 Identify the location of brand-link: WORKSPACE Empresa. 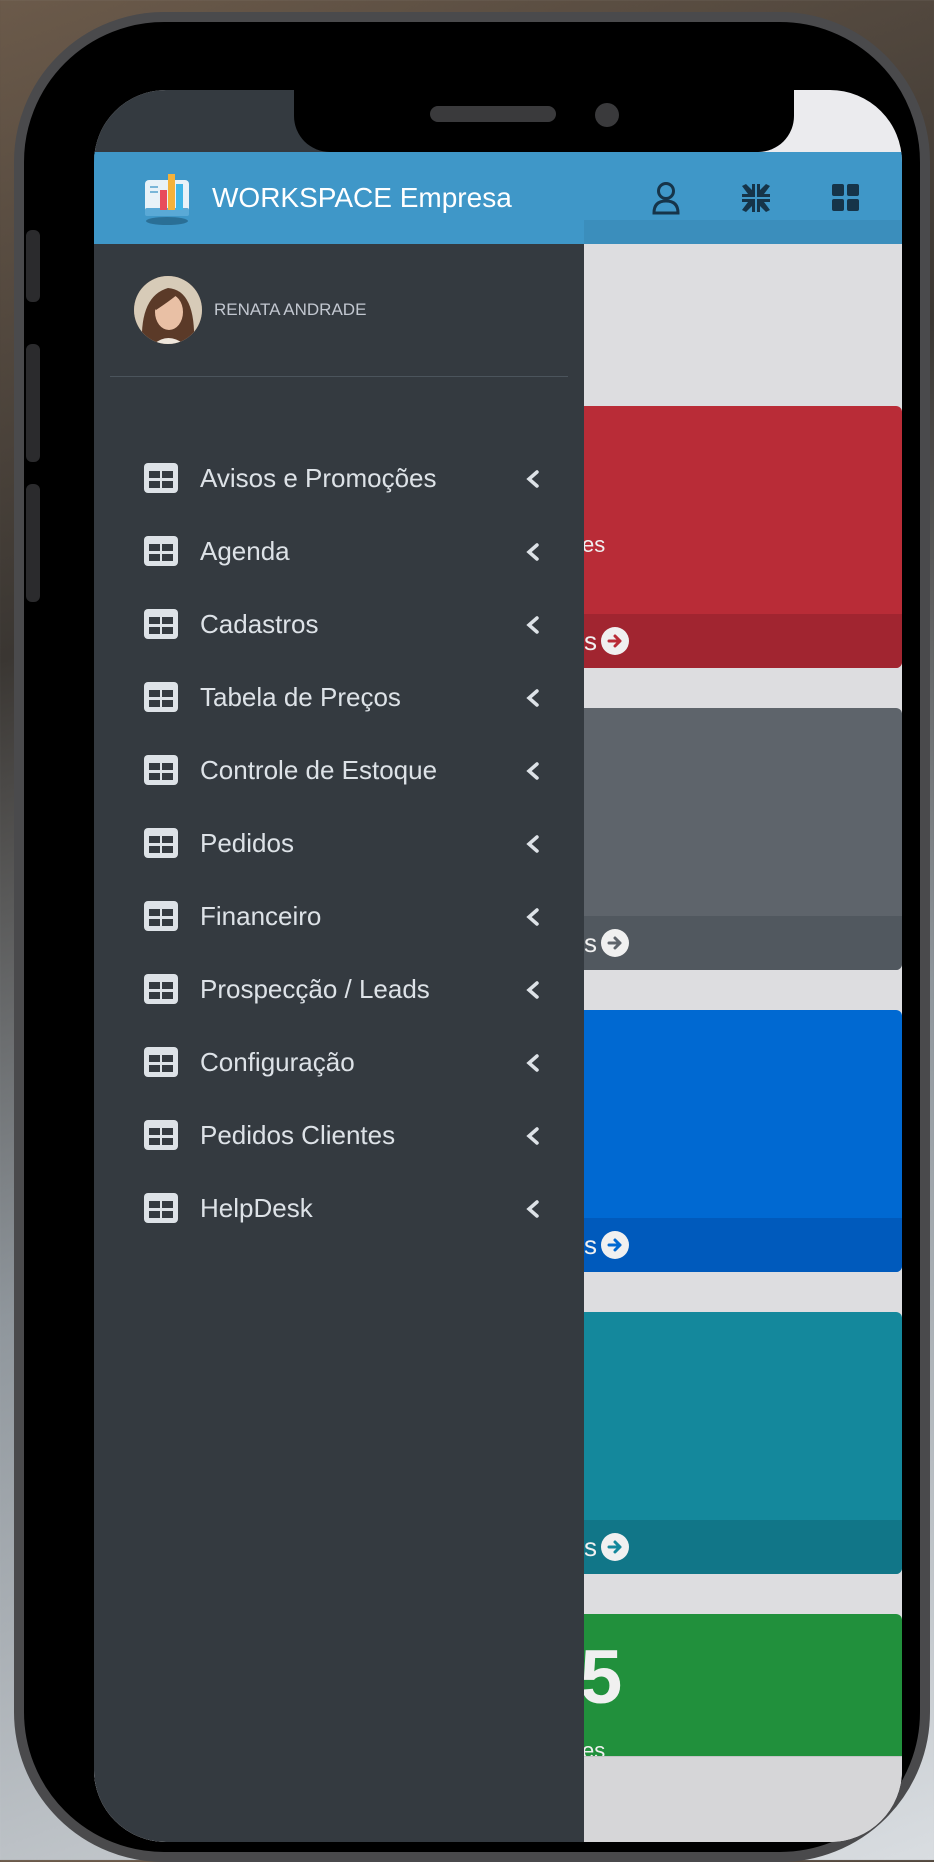
(339, 198).